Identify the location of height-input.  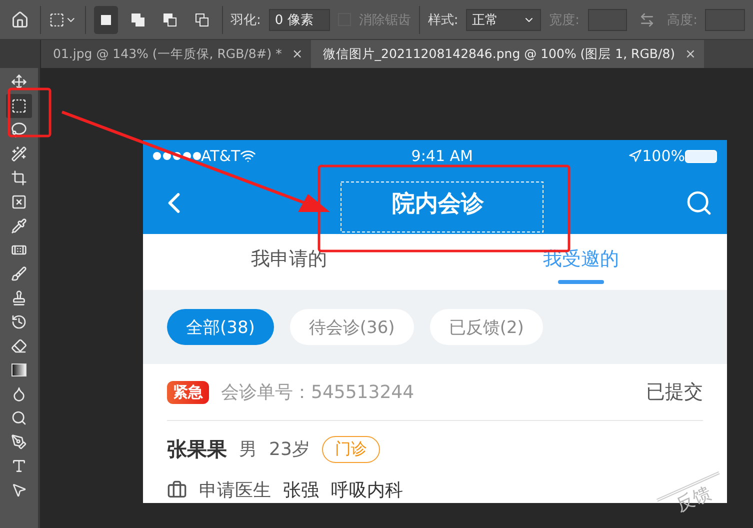
(725, 19).